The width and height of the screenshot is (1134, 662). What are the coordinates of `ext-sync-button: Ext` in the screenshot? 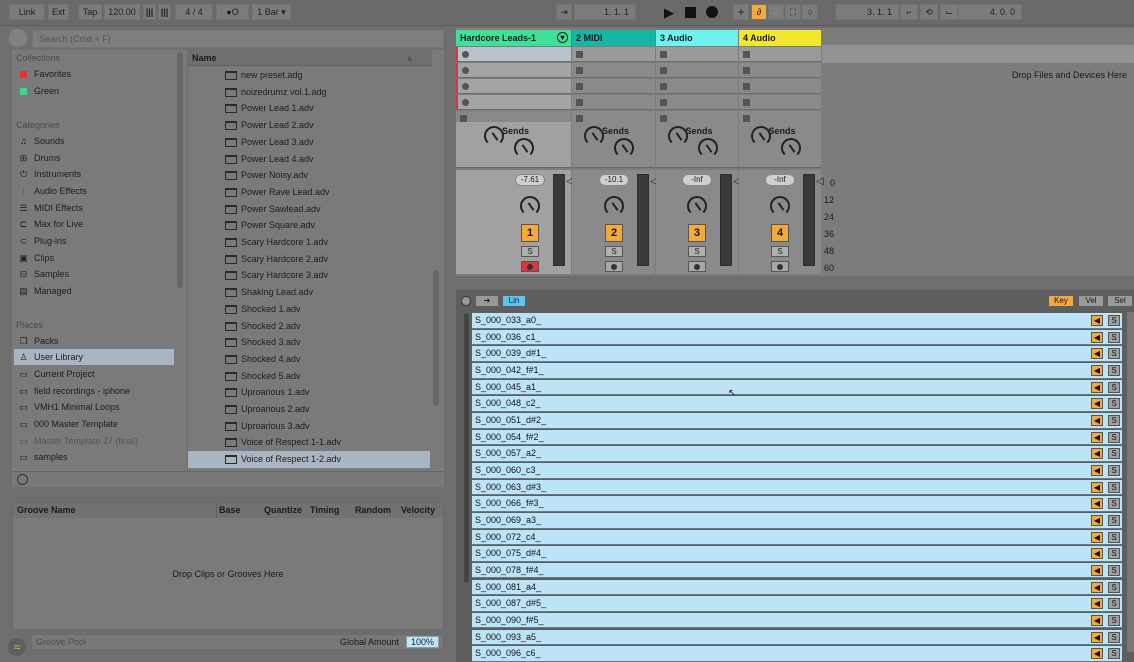 It's located at (58, 12).